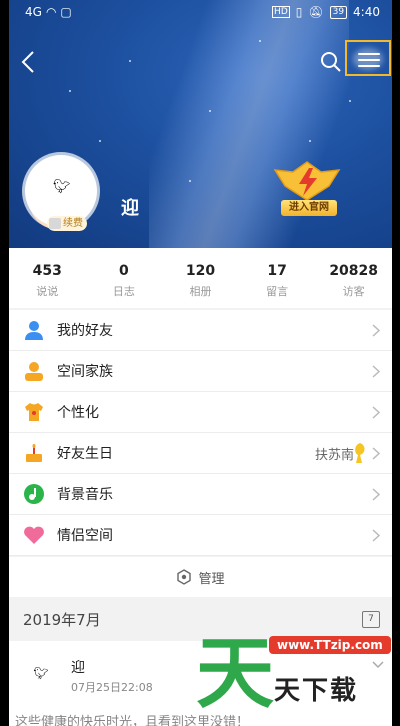  I want to click on back-button, so click(29, 62).